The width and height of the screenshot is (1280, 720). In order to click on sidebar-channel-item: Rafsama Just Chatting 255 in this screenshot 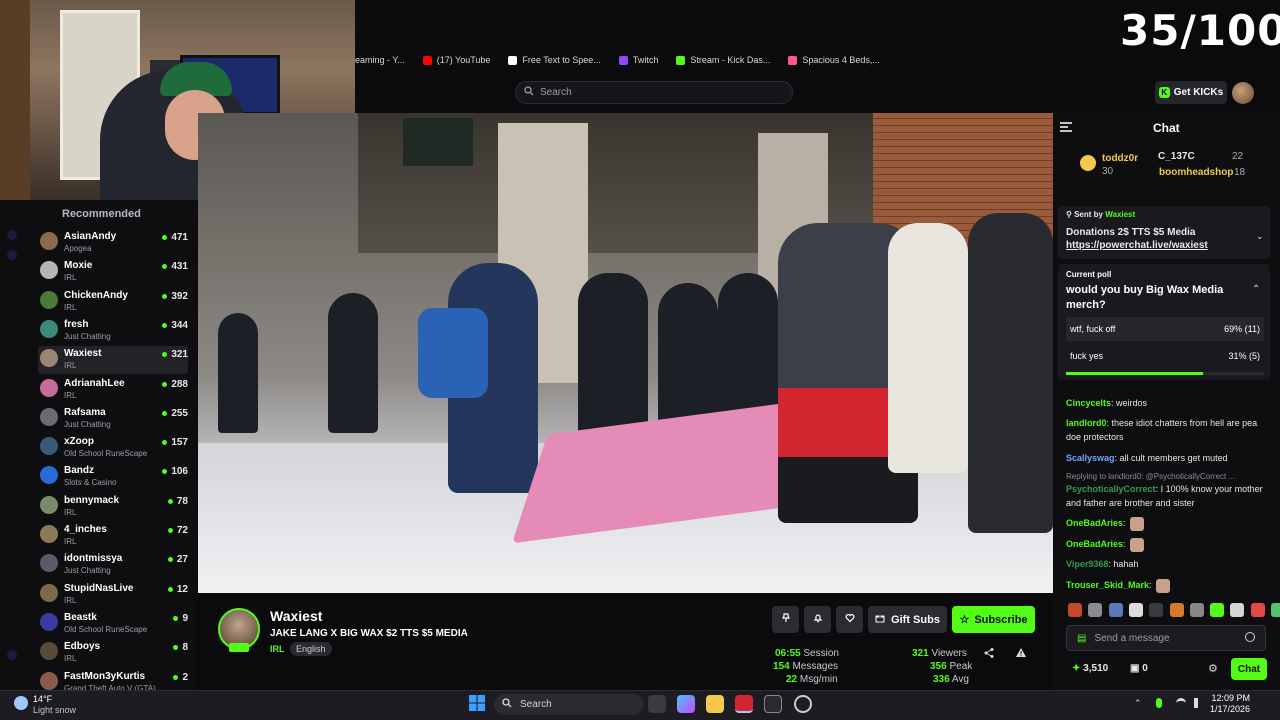, I will do `click(113, 419)`.